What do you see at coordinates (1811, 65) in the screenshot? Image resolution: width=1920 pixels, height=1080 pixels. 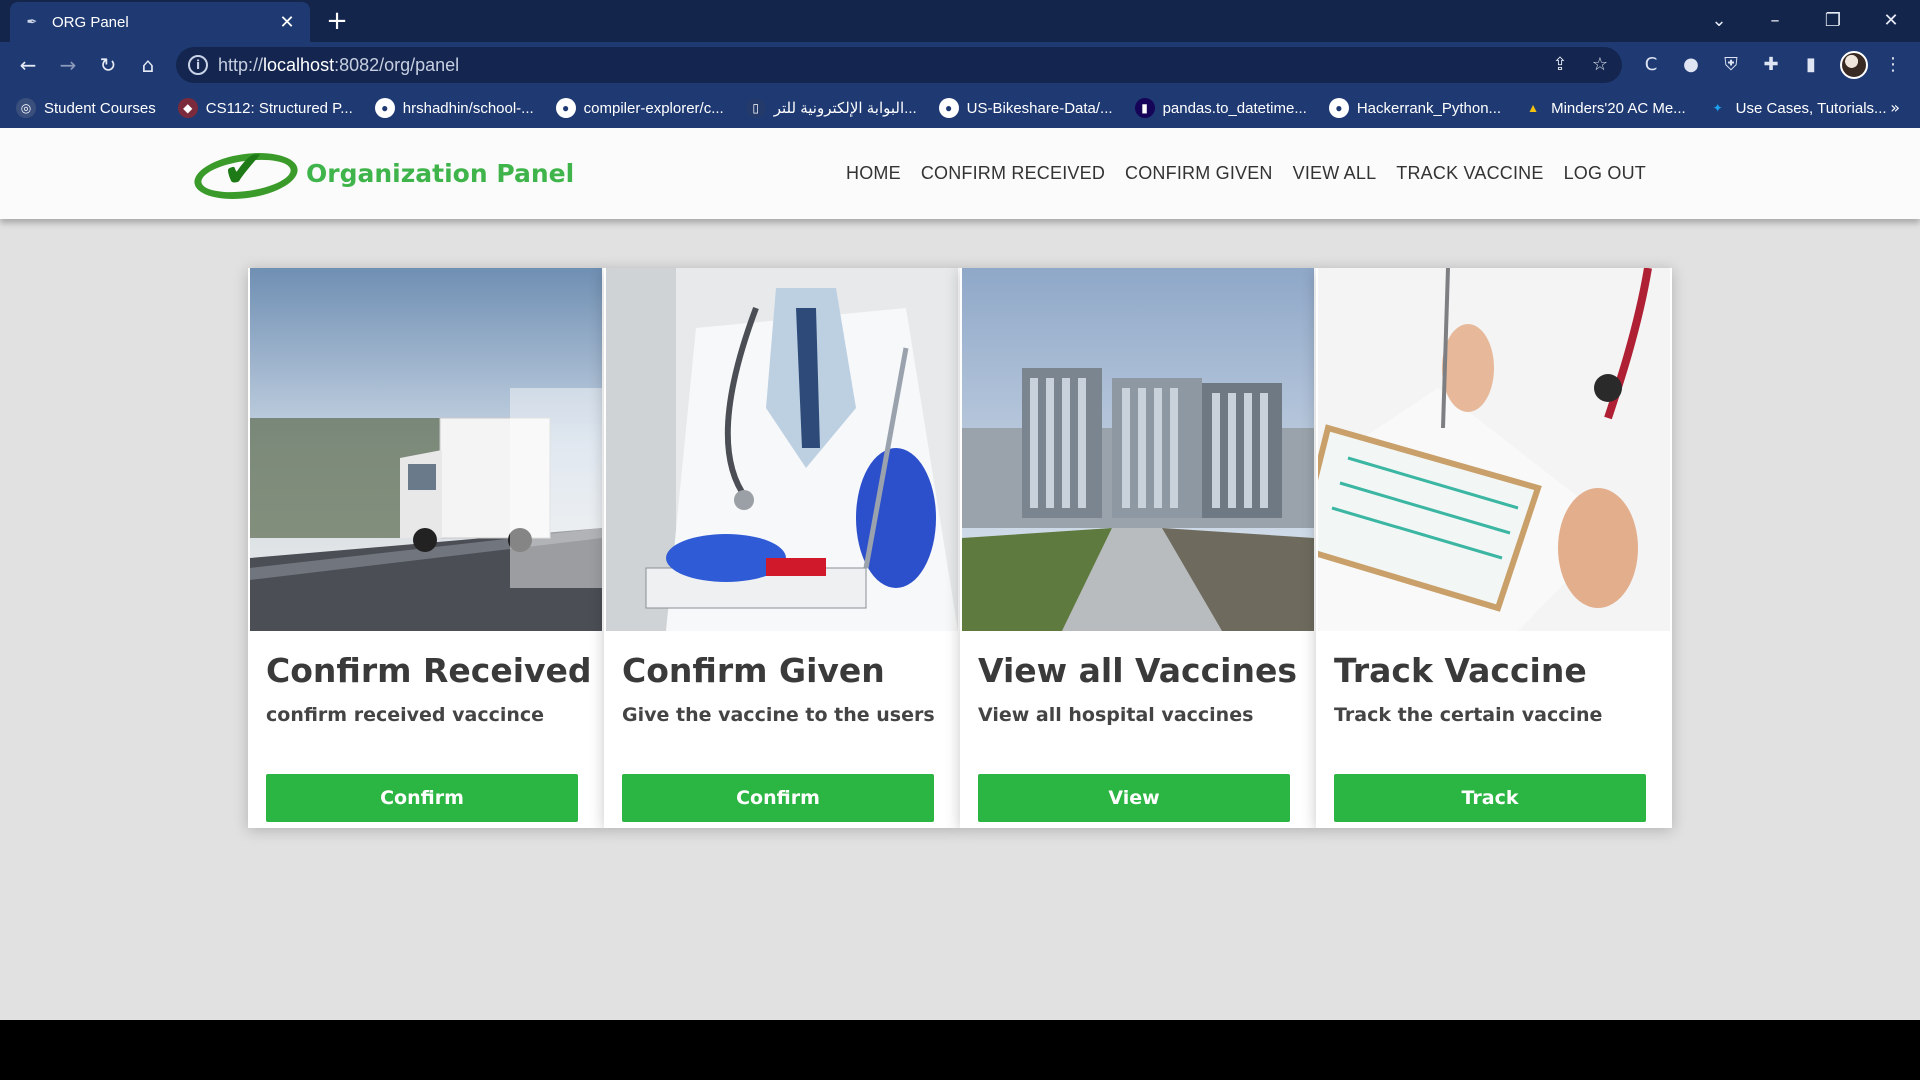 I see `side-panel-icon: ▮` at bounding box center [1811, 65].